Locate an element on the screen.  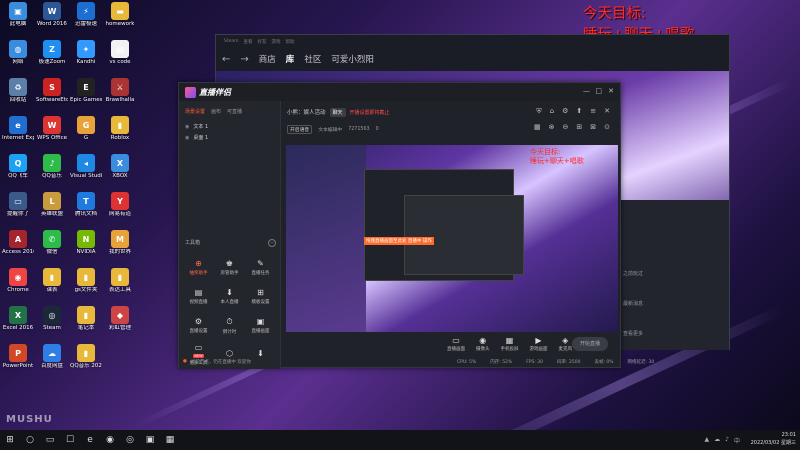
minimize-icon: — is located at coordinates (586, 91).